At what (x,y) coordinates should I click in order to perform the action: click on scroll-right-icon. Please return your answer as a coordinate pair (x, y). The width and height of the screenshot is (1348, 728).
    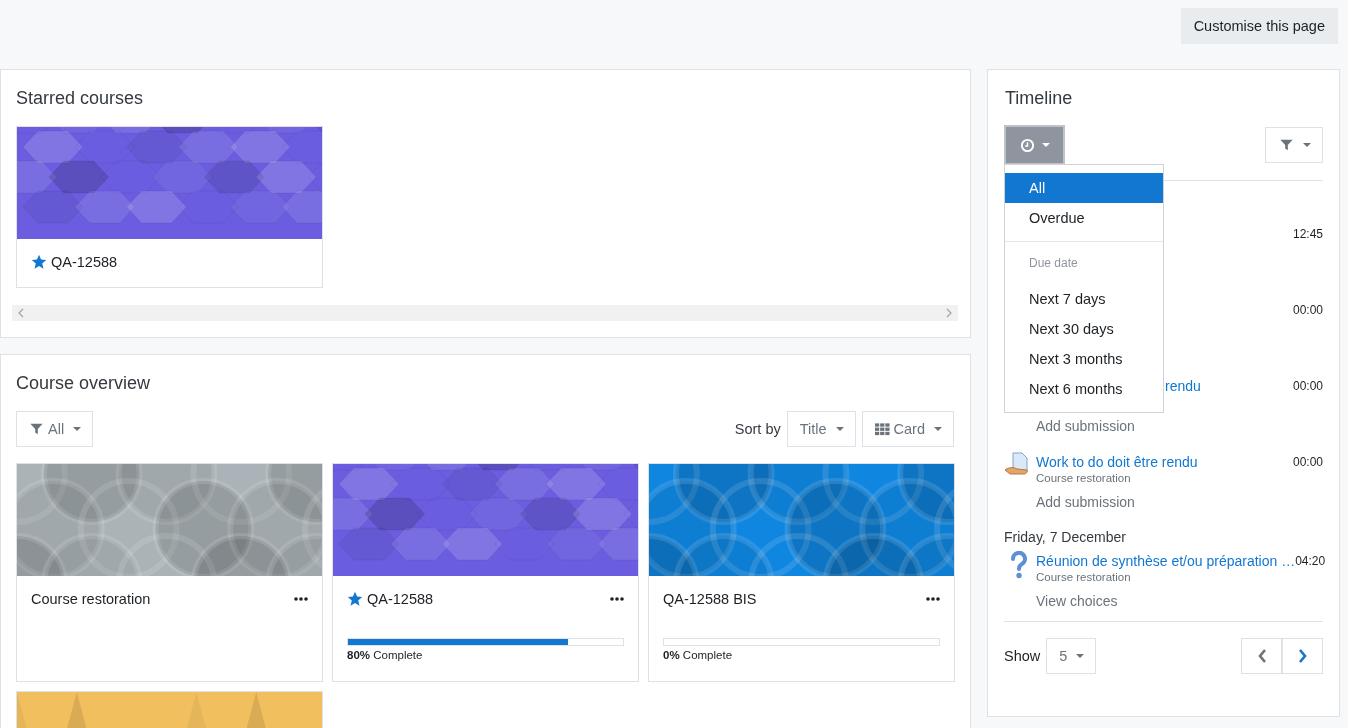
    Looking at the image, I should click on (949, 313).